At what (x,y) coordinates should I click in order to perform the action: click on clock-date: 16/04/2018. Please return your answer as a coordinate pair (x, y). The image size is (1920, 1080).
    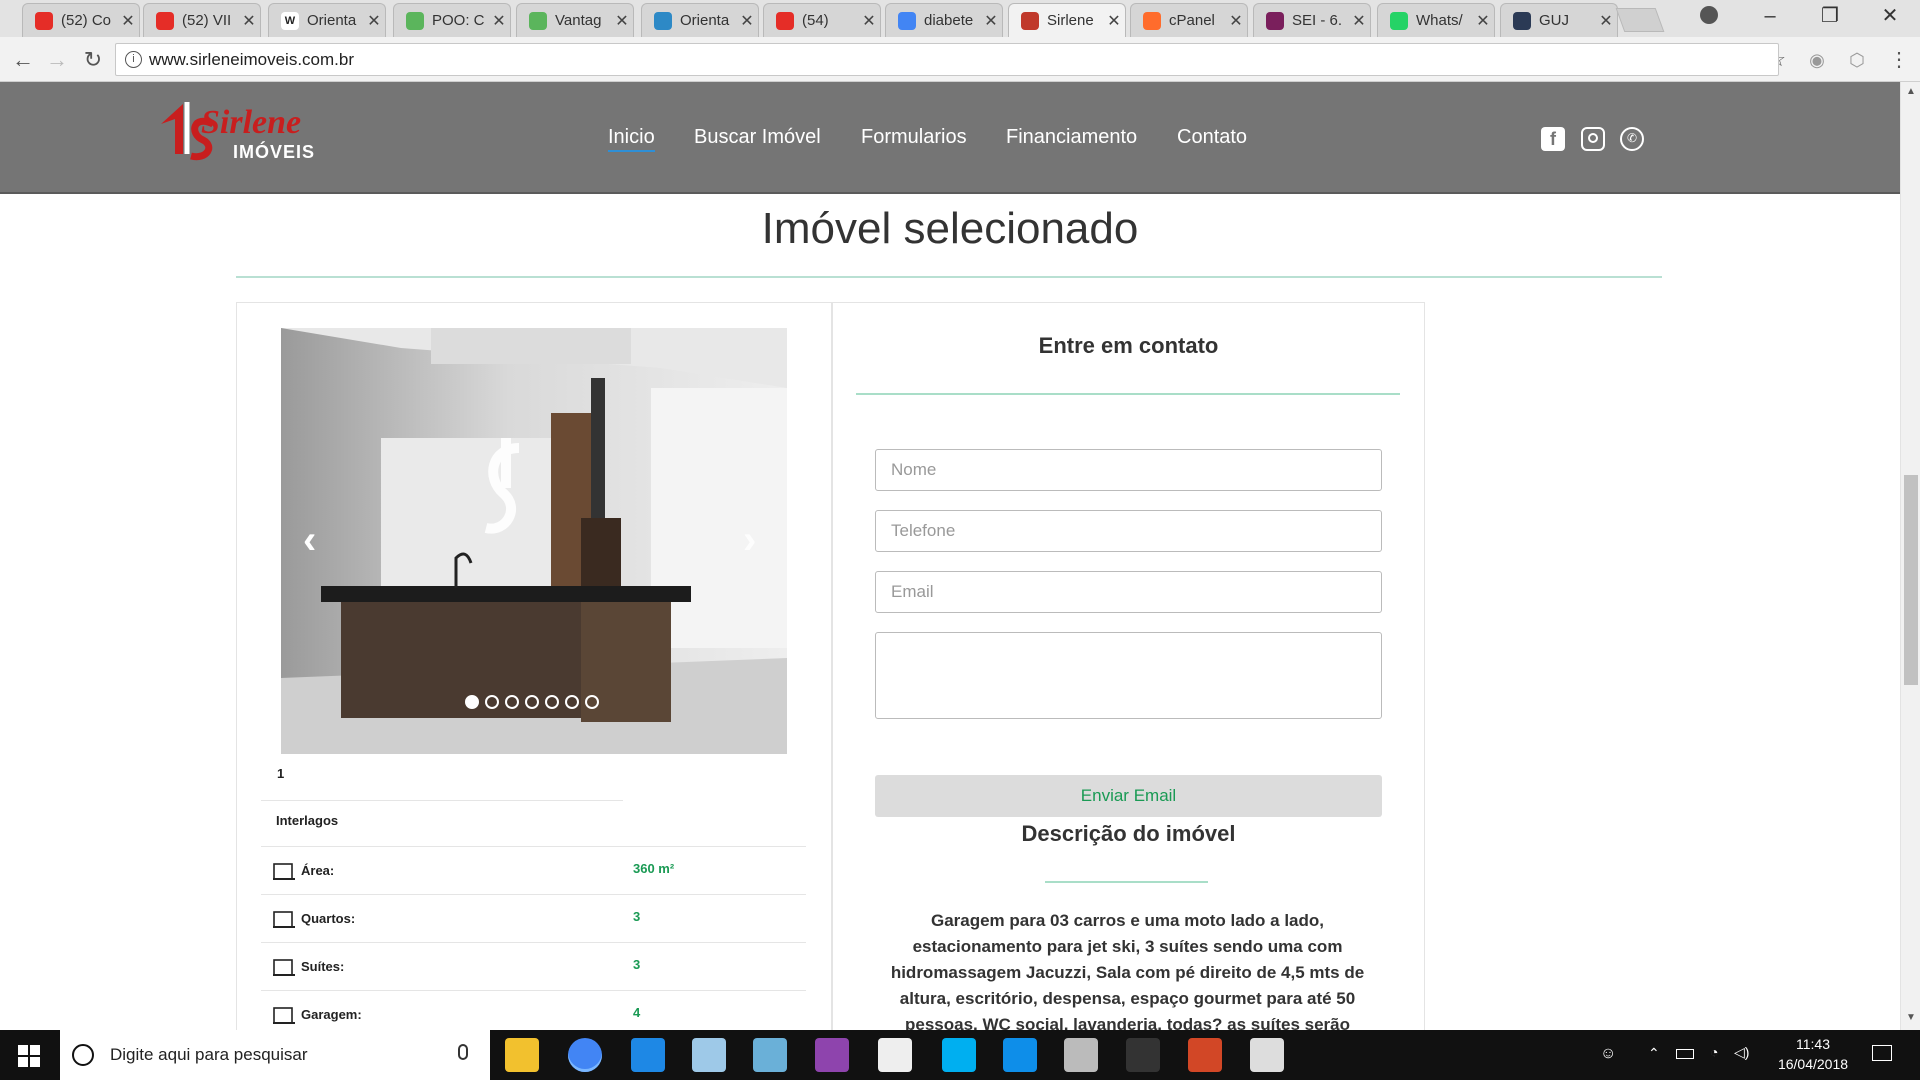
    Looking at the image, I should click on (1813, 1064).